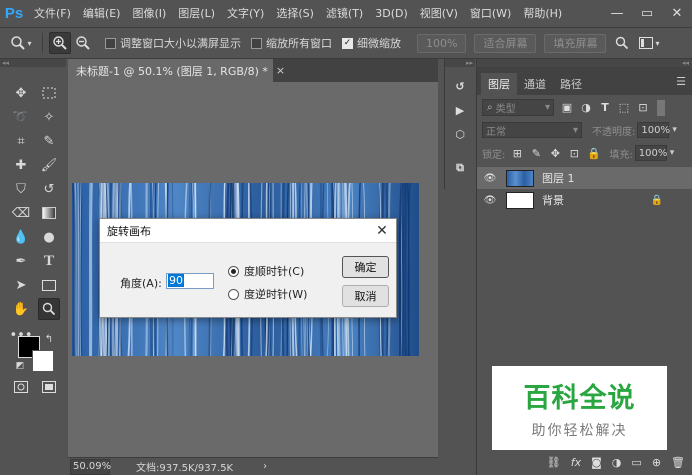 The image size is (692, 475). I want to click on search-icon, so click(622, 43).